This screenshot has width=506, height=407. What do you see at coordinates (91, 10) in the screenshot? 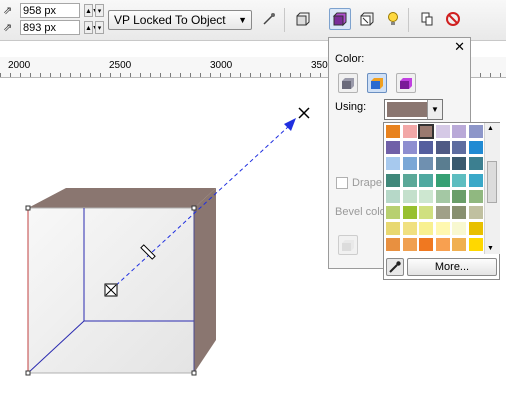
I see `x-spin-button: ▲▼` at bounding box center [91, 10].